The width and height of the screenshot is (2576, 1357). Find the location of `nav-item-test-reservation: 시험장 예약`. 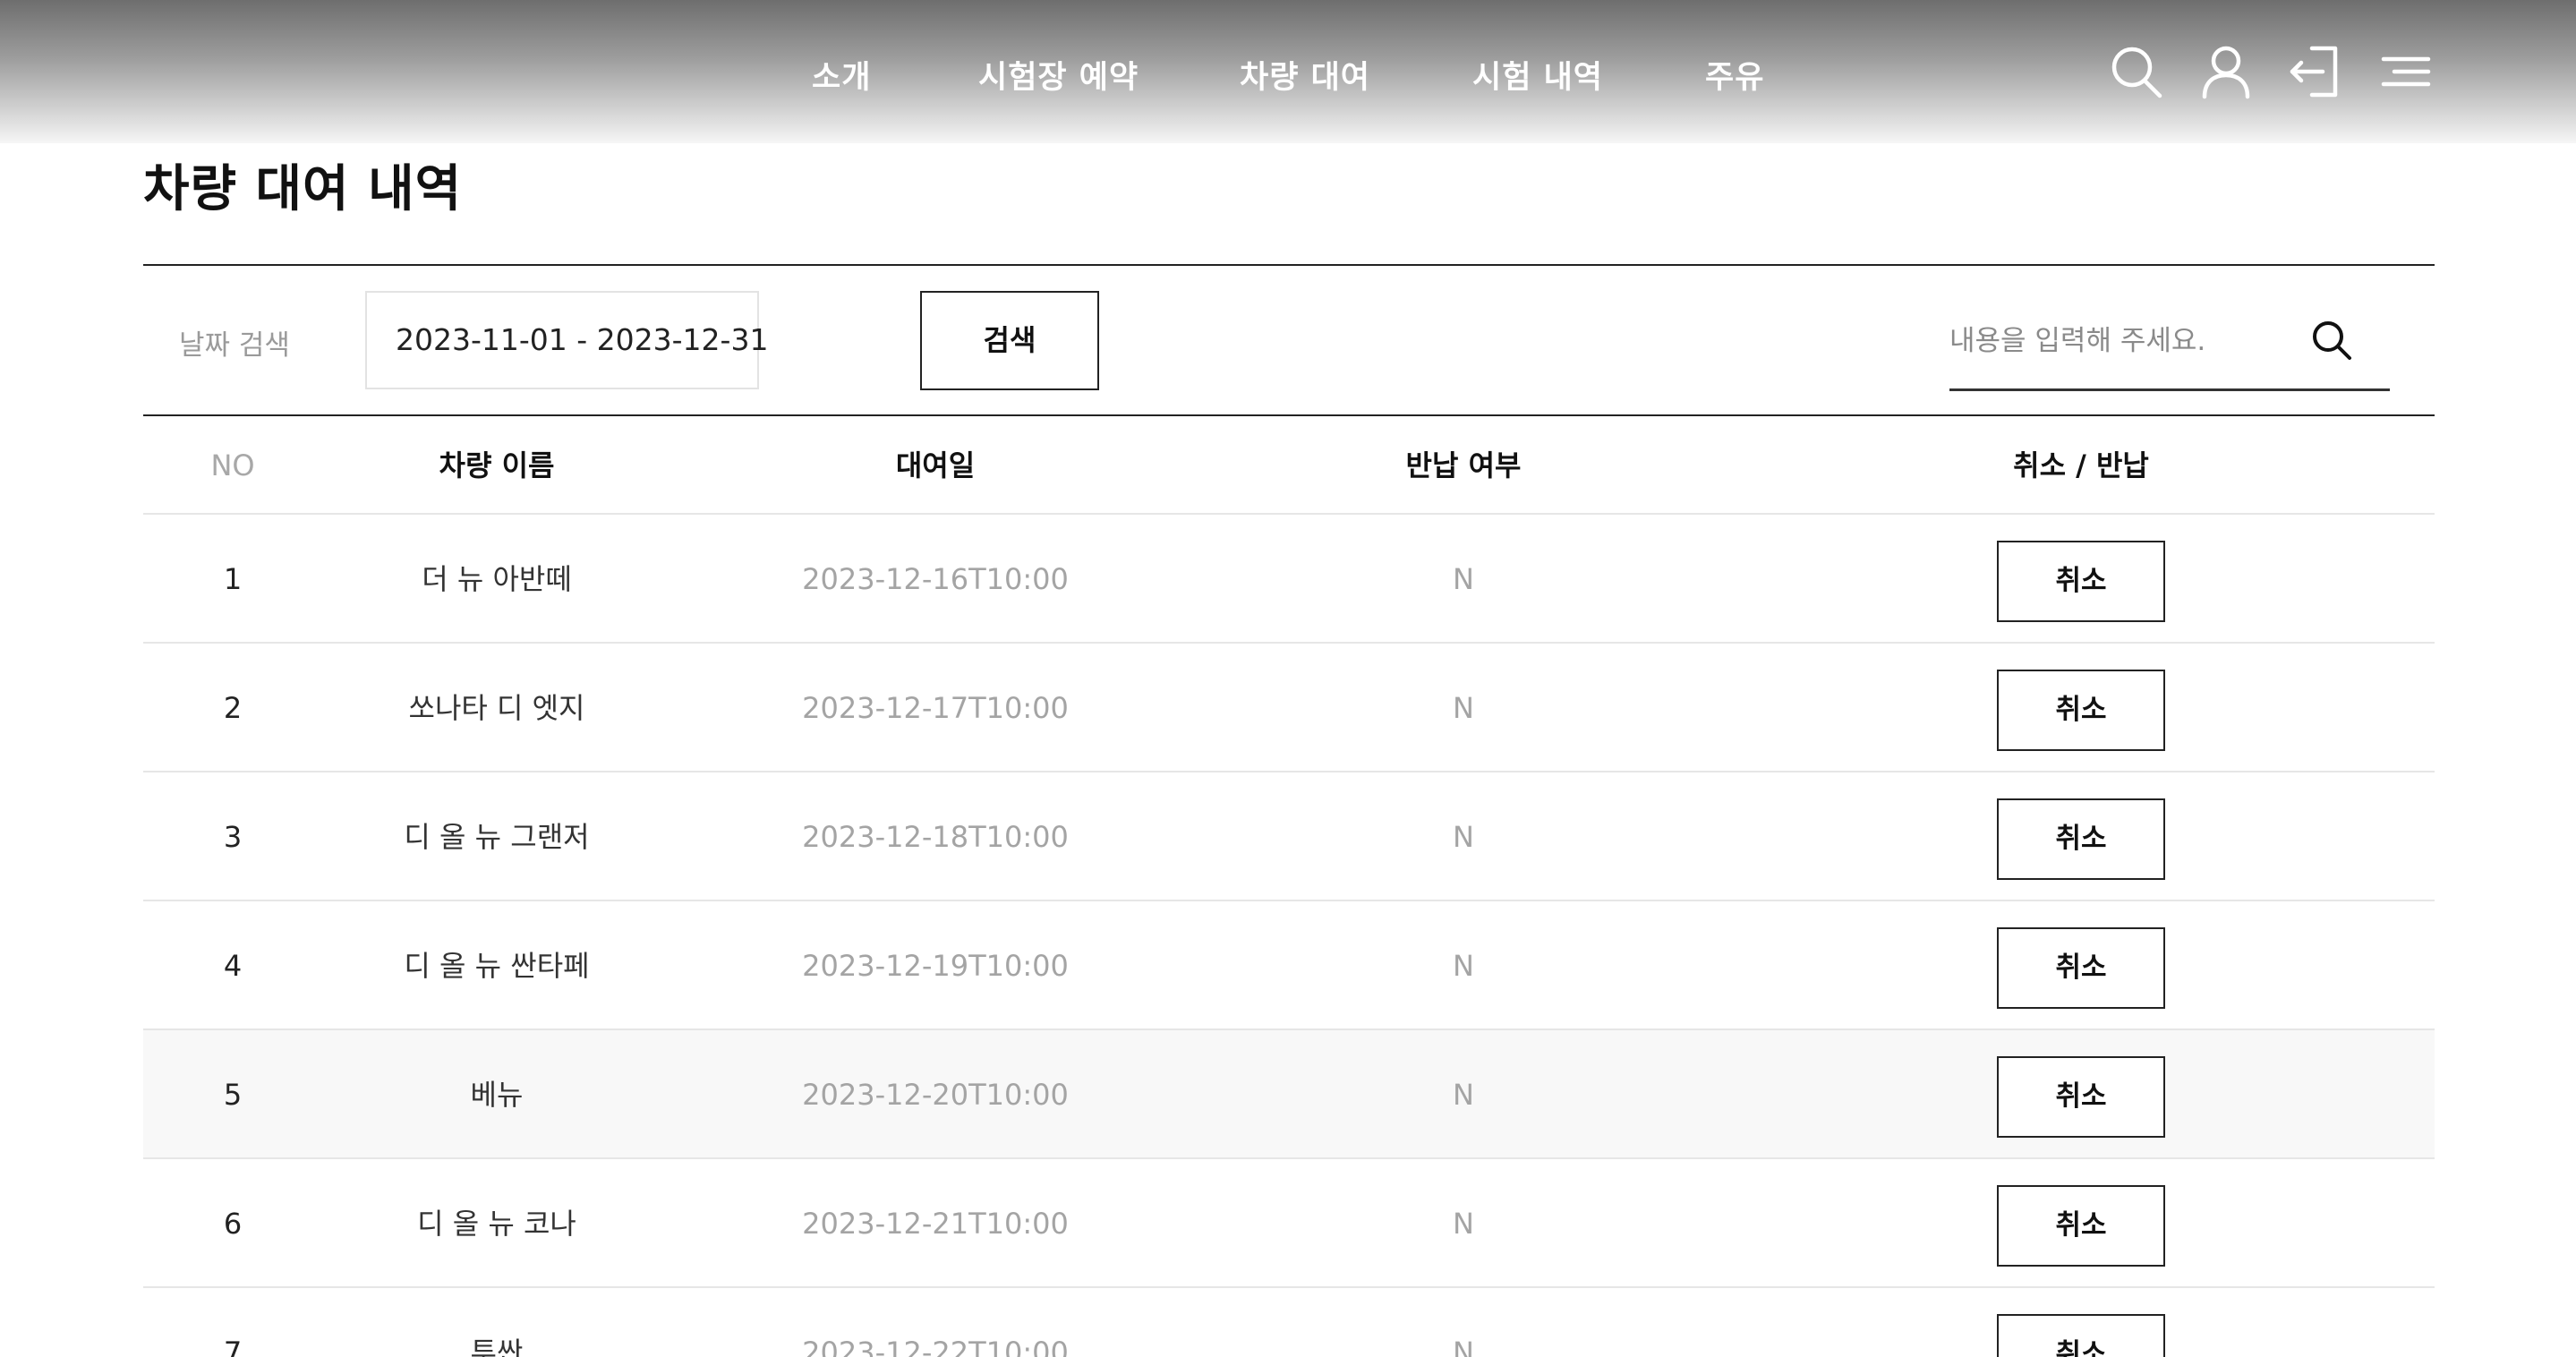

nav-item-test-reservation: 시험장 예약 is located at coordinates (1058, 75).